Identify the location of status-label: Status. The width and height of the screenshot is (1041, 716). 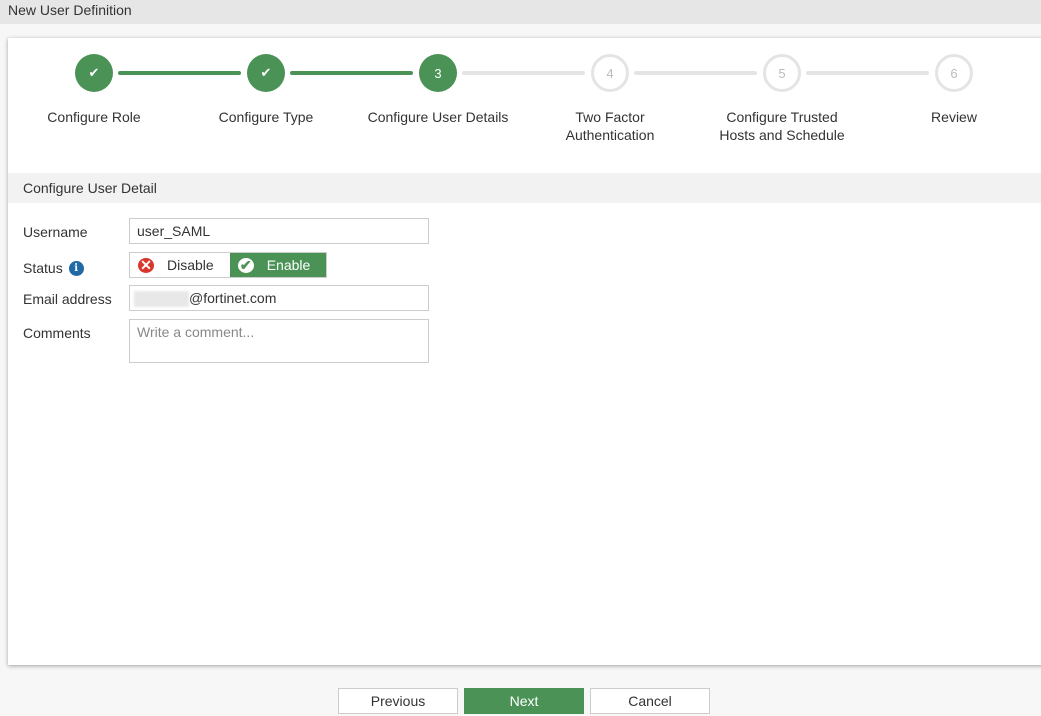
(43, 268).